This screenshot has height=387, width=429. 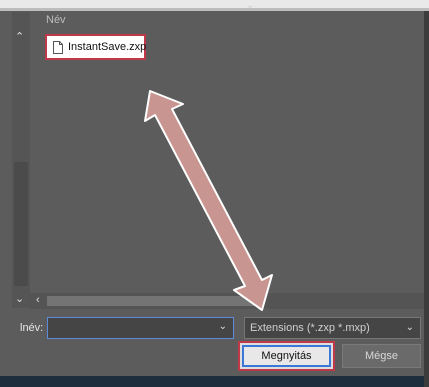 I want to click on vertical-scrollbar: ⌃ ⌄, so click(x=21, y=160).